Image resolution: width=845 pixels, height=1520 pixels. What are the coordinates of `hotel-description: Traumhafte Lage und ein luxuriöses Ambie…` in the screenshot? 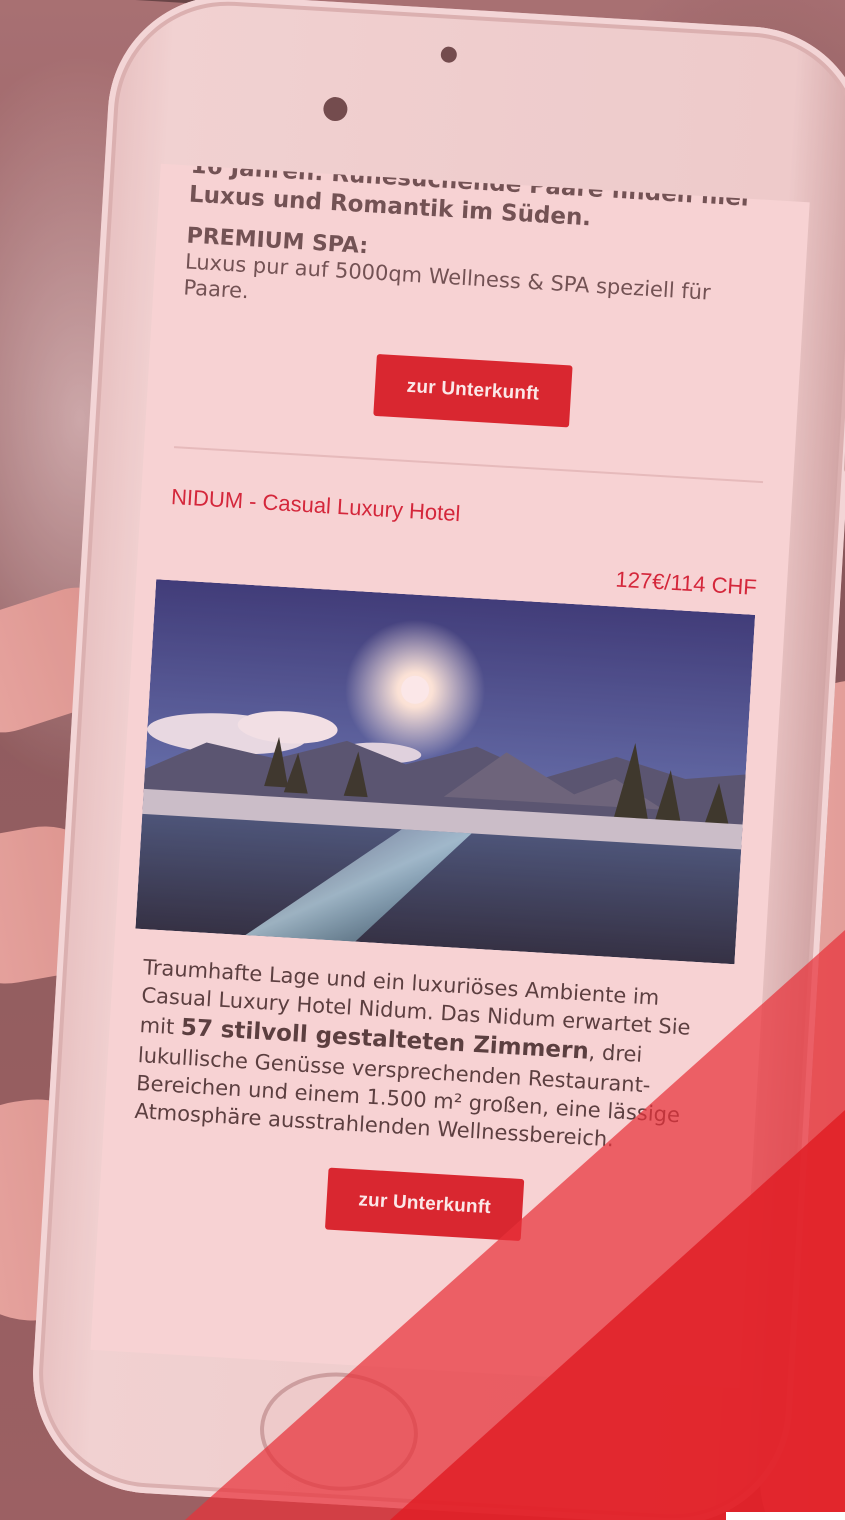 It's located at (433, 1056).